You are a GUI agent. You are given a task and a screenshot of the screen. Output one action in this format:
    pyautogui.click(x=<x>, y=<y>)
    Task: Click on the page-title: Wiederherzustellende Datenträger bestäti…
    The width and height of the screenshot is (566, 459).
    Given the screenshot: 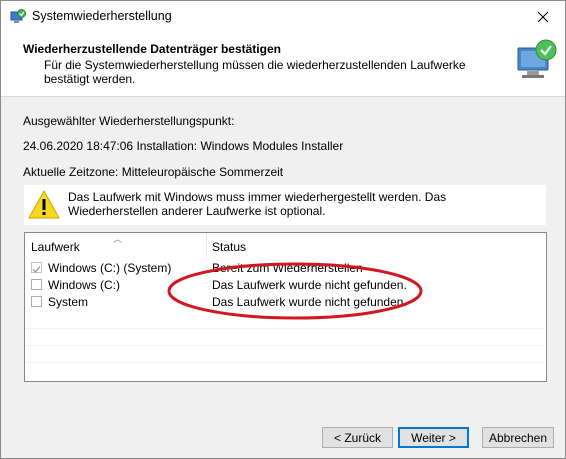 What is the action you would take?
    pyautogui.click(x=152, y=49)
    